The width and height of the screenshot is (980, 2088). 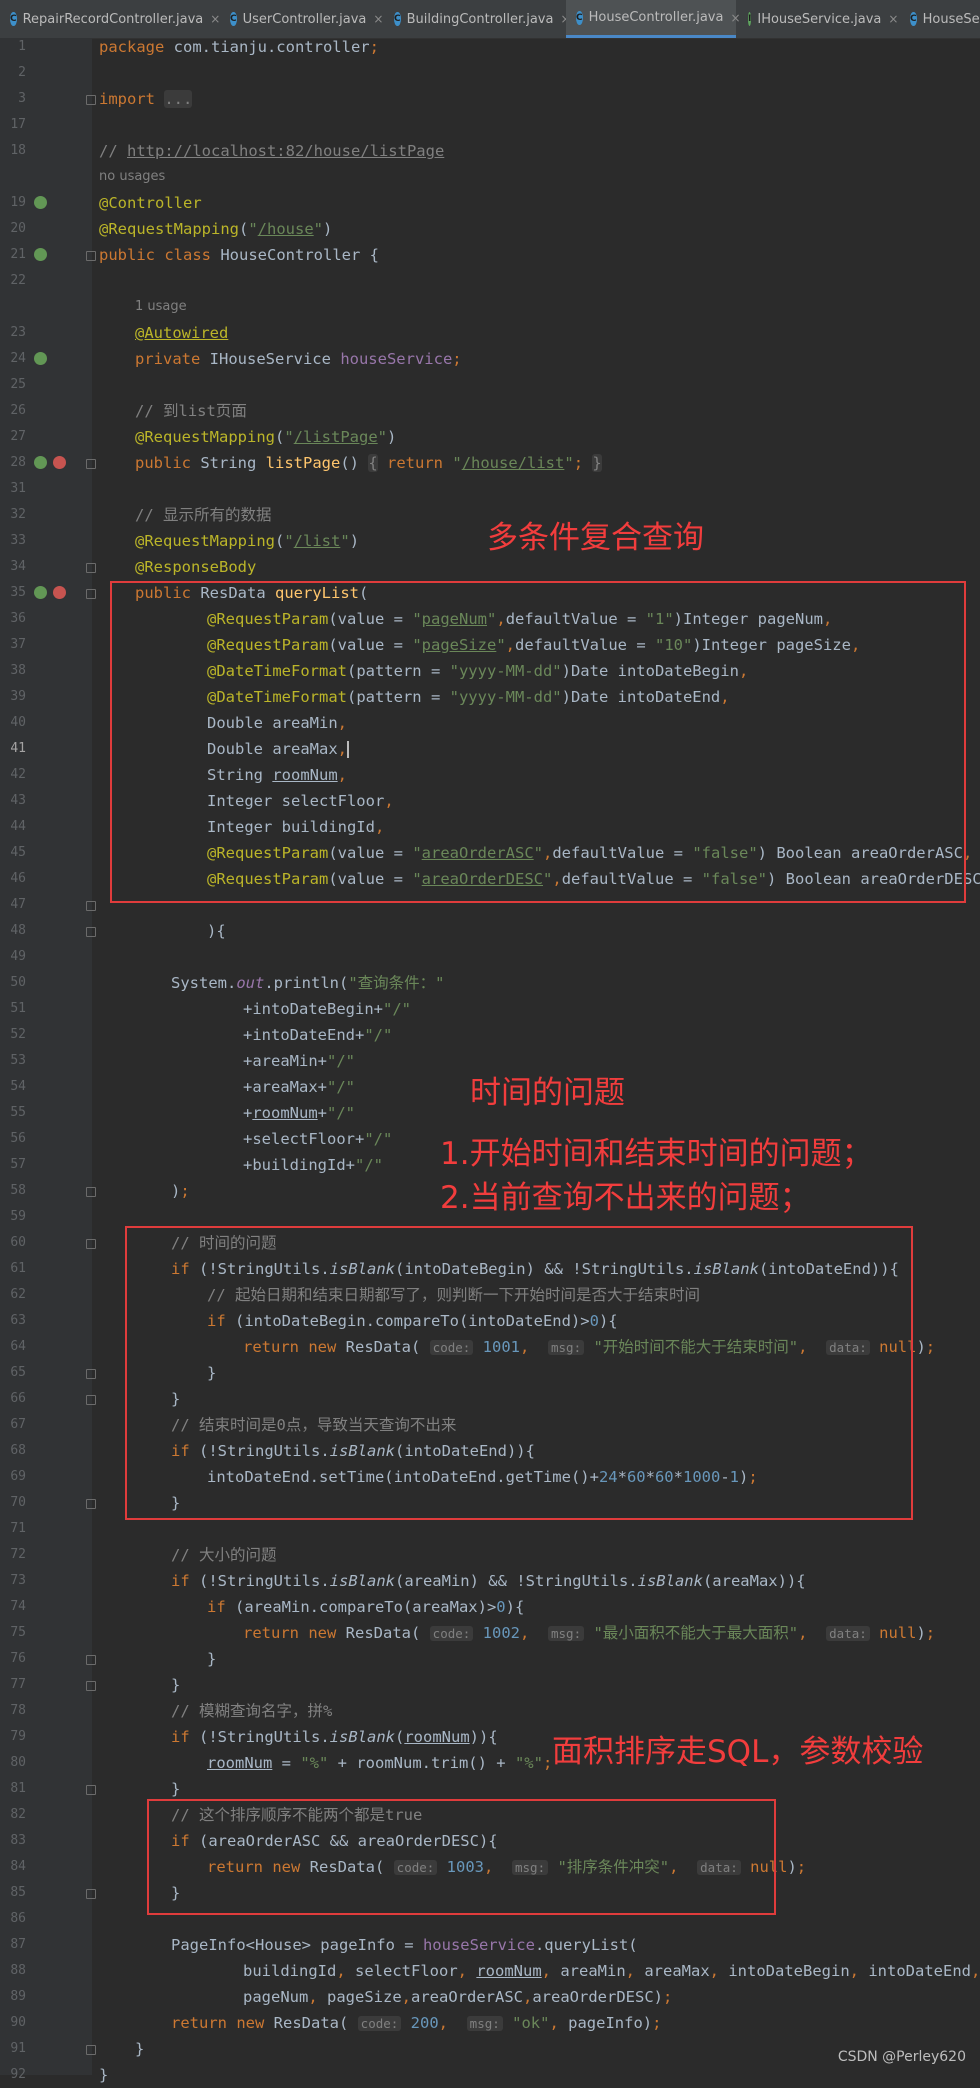 What do you see at coordinates (490, 151) in the screenshot?
I see `code-line: 18 // http://localhost:82/house/listPage` at bounding box center [490, 151].